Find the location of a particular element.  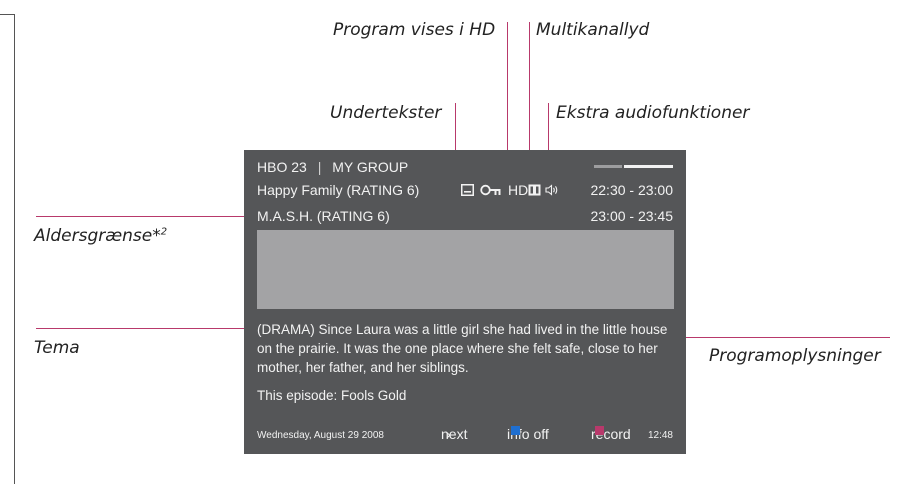

program-image-placeholder is located at coordinates (465, 269).